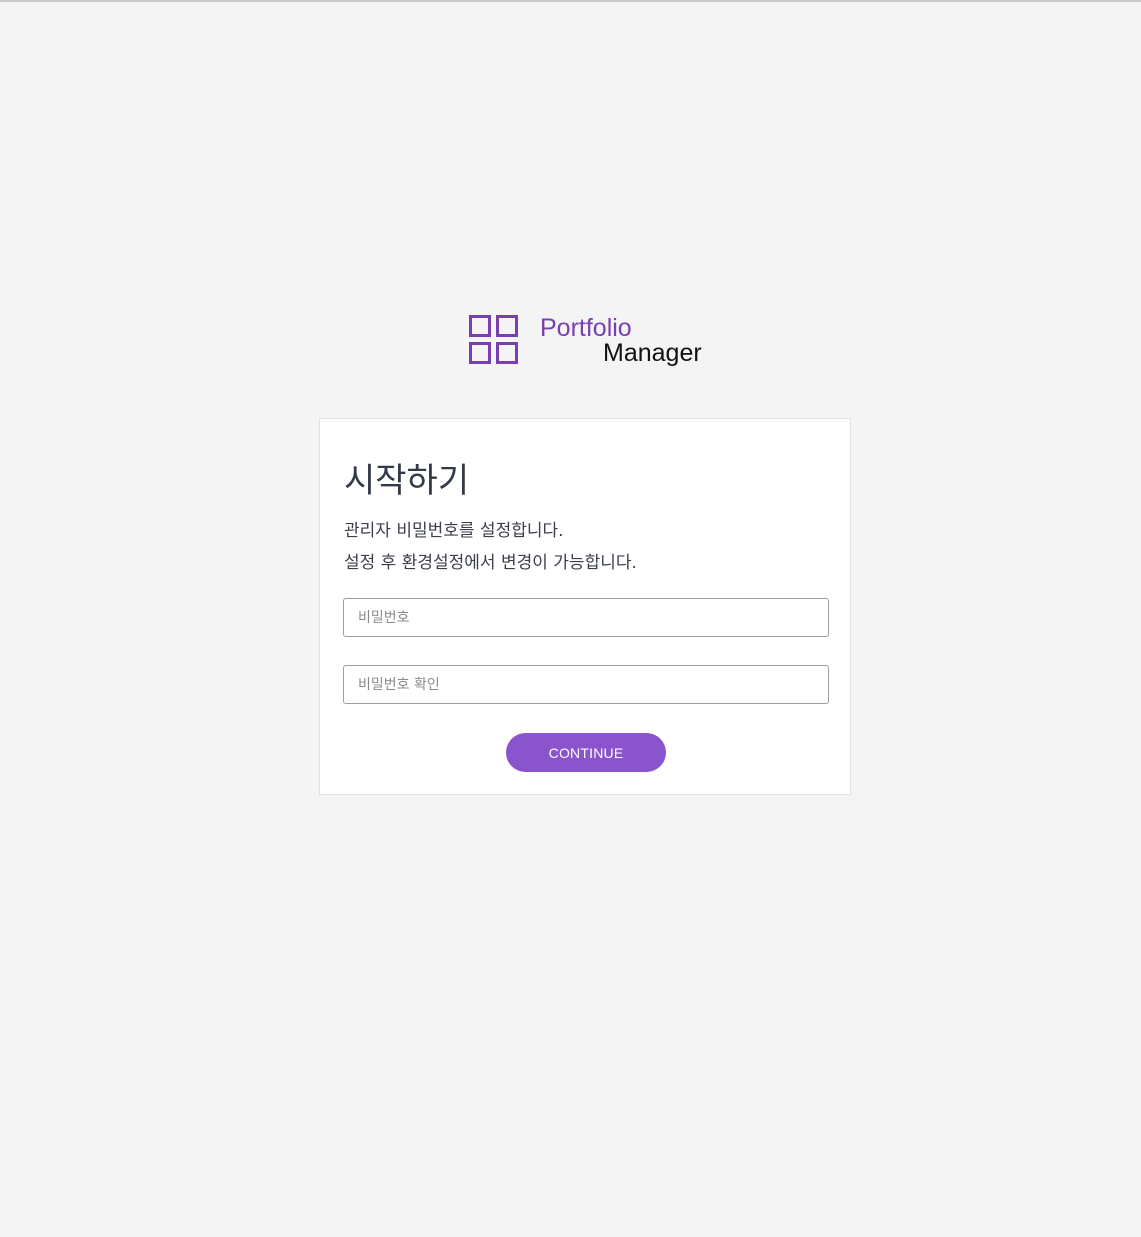 The width and height of the screenshot is (1141, 1237). What do you see at coordinates (570, 1) in the screenshot?
I see `top-divider` at bounding box center [570, 1].